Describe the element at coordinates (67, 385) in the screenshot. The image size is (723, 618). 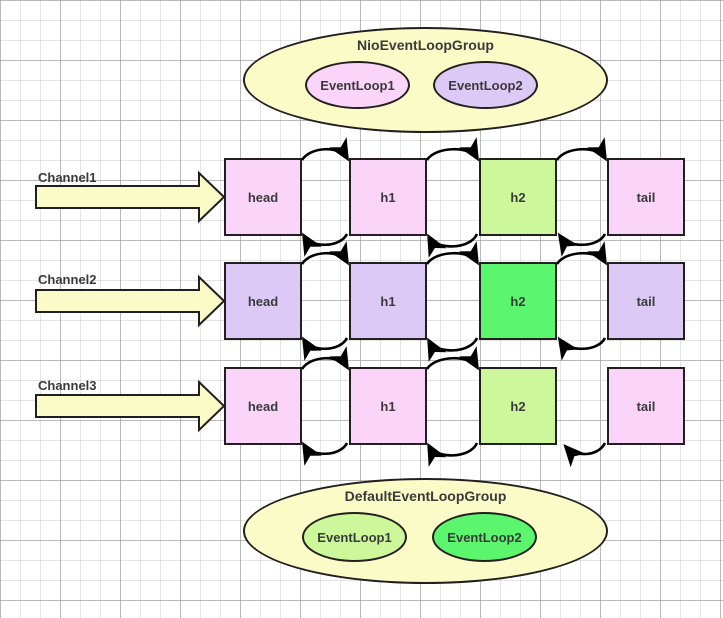
I see `channel-3-label: Channel3` at that location.